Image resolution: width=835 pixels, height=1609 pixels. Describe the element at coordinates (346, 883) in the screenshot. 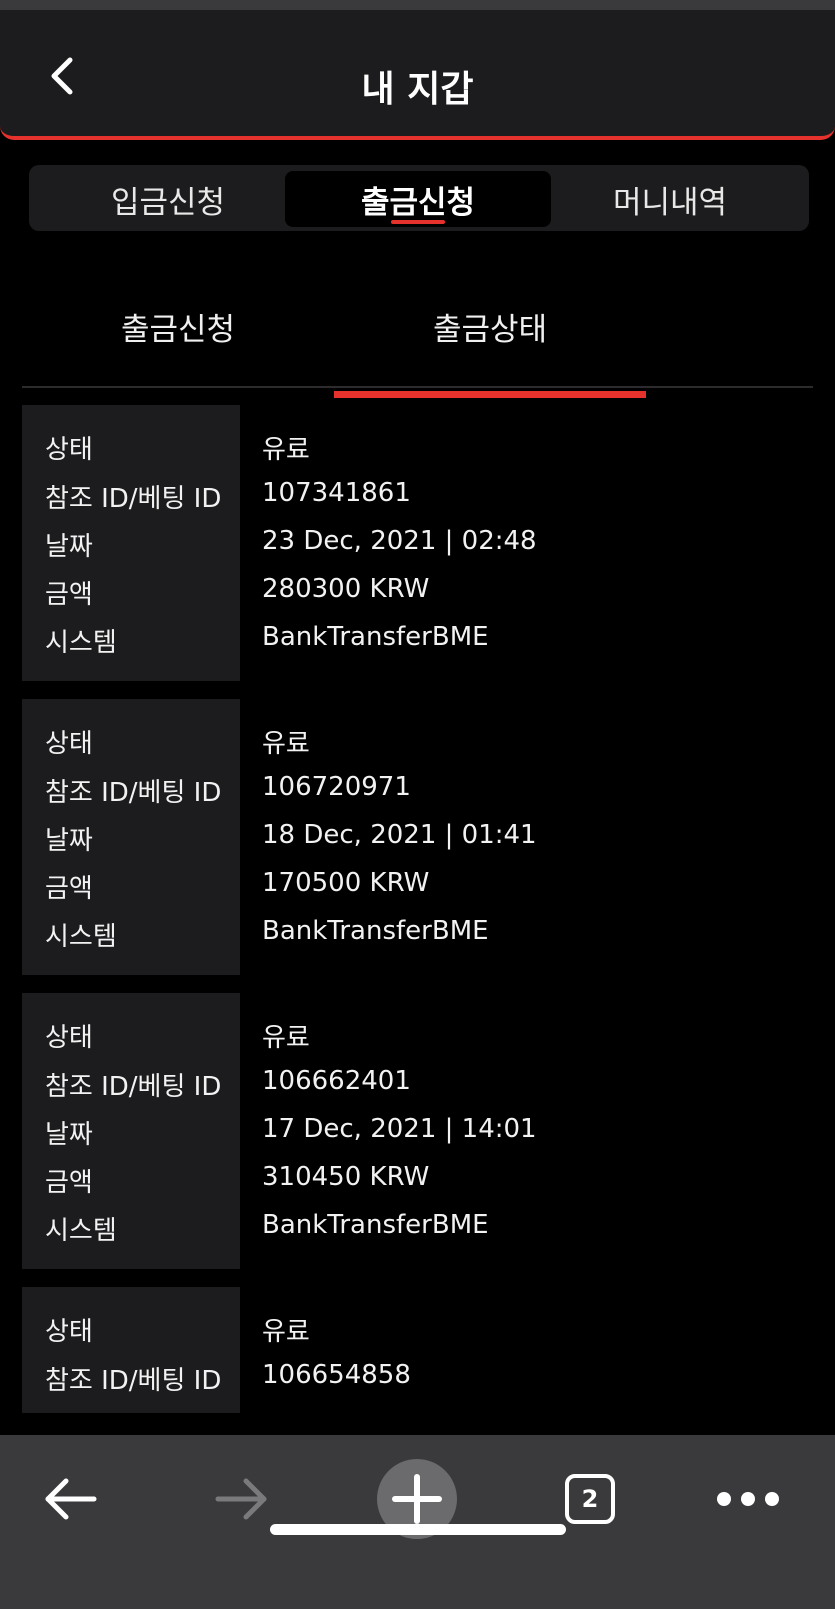

I see `amount-value: 170500 KRW` at that location.